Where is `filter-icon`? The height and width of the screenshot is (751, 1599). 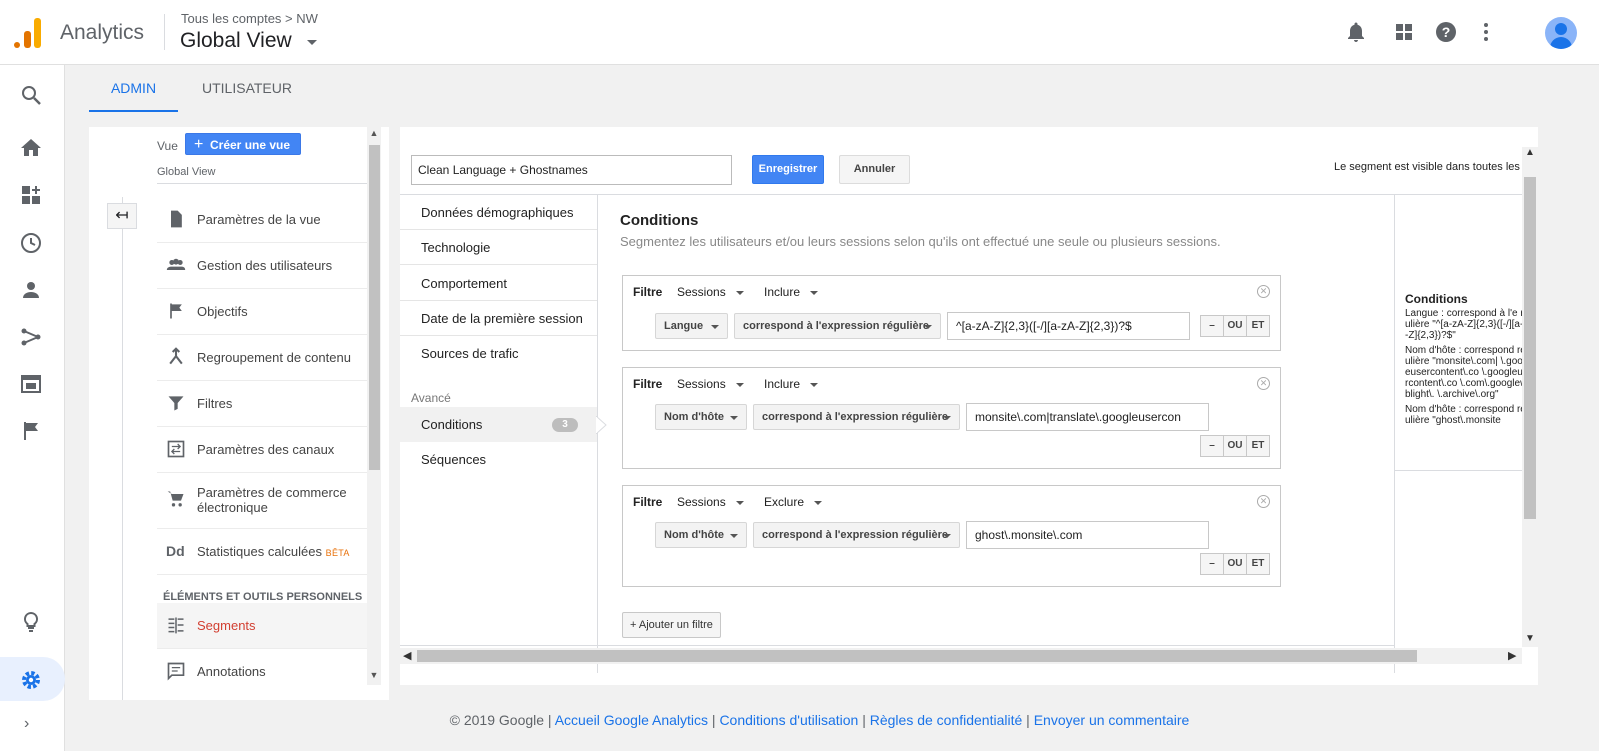 filter-icon is located at coordinates (176, 403).